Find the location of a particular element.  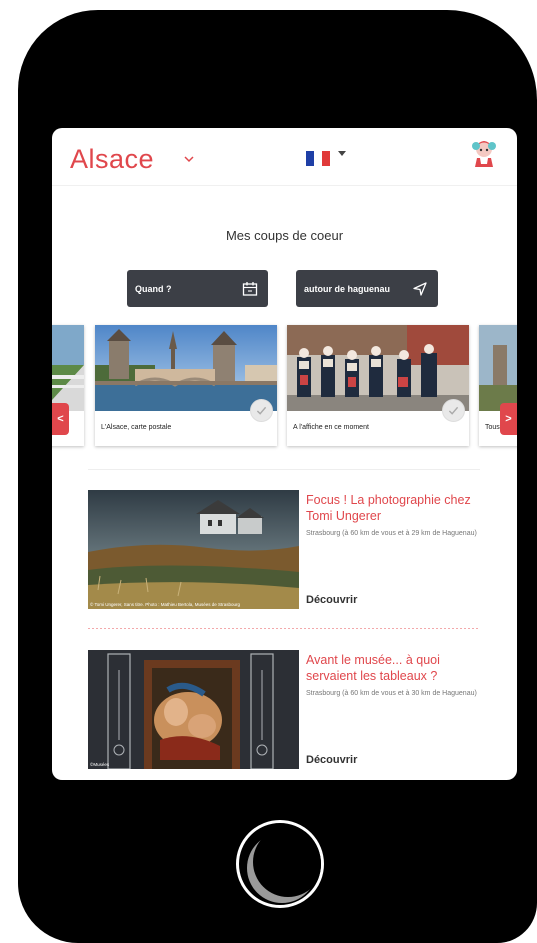

carousel-card-caption: L'Alsace, carte postale is located at coordinates (136, 427).